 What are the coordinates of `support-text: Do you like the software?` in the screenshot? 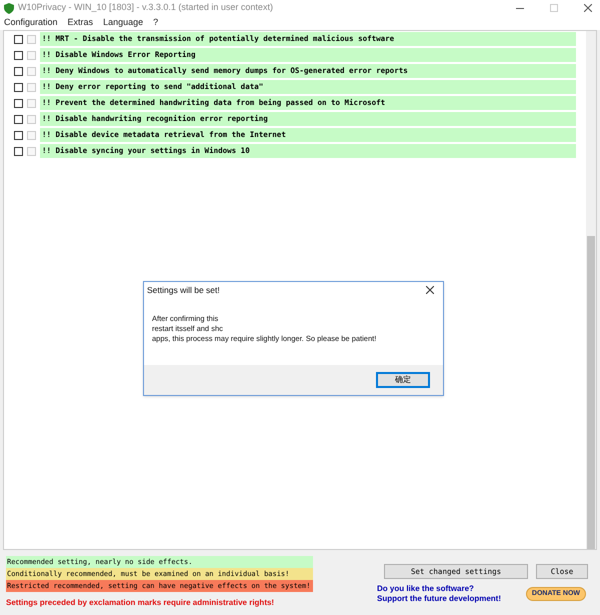 It's located at (426, 589).